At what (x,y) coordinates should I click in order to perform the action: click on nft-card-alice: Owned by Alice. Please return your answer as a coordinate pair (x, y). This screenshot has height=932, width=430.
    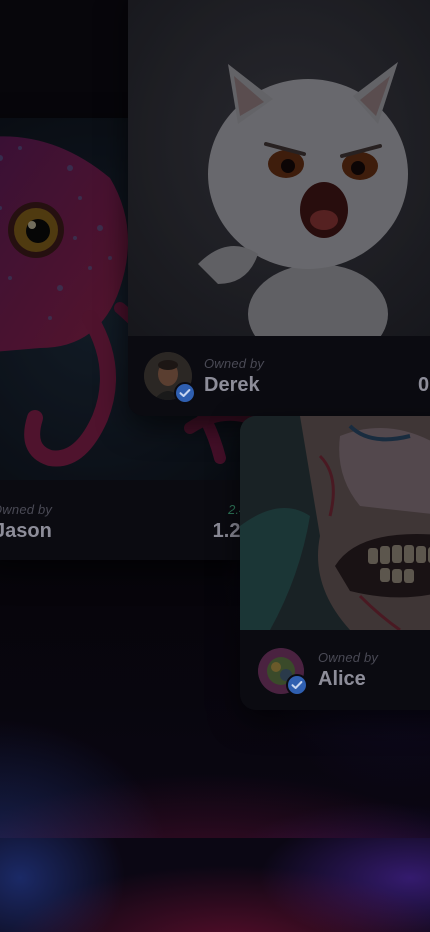
    Looking at the image, I should click on (335, 563).